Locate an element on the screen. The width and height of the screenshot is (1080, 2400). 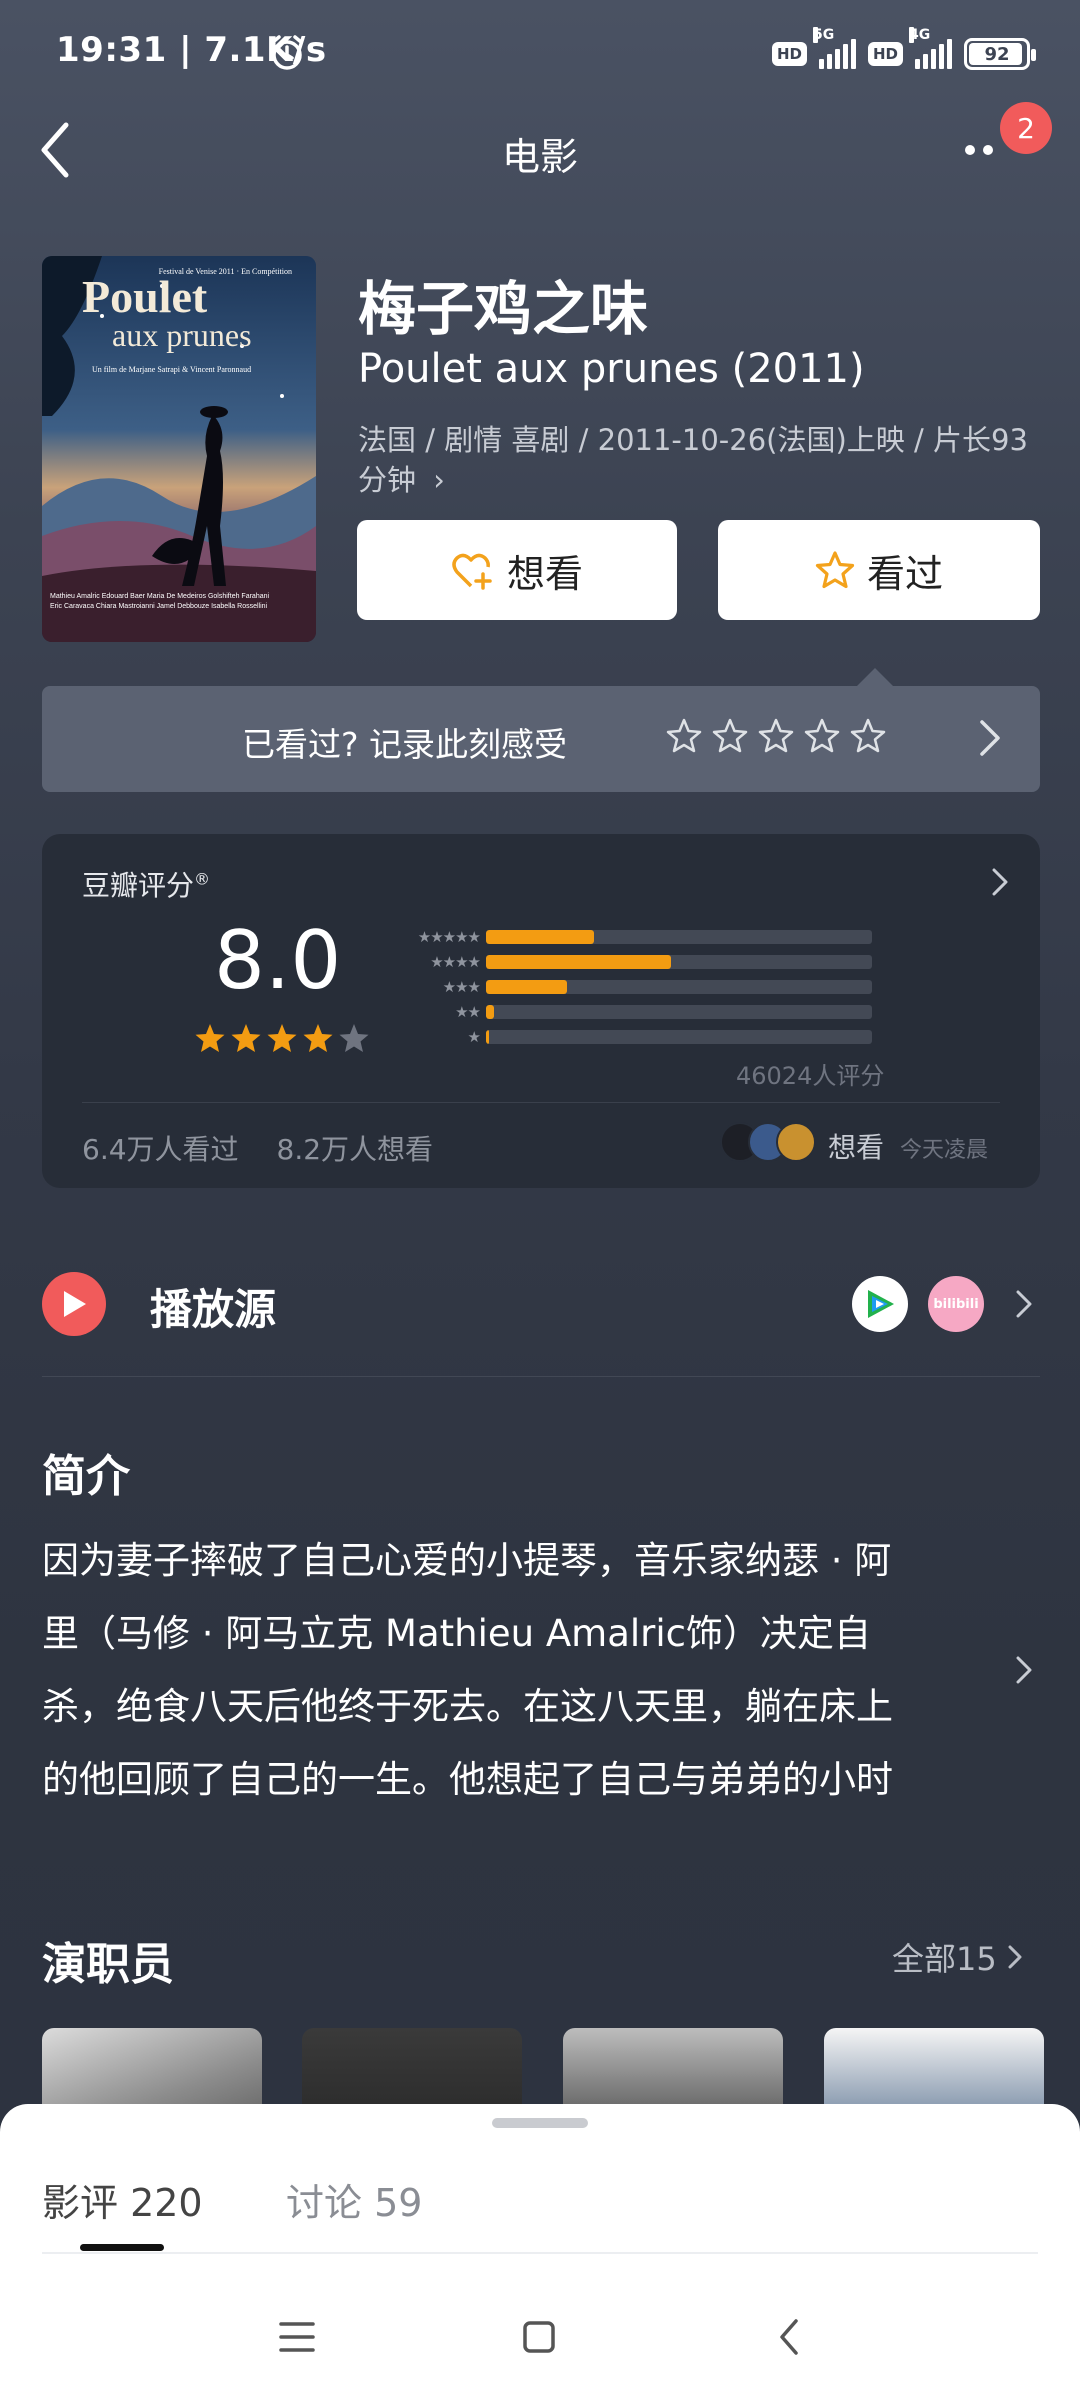
watched-button: 看过 is located at coordinates (879, 570).